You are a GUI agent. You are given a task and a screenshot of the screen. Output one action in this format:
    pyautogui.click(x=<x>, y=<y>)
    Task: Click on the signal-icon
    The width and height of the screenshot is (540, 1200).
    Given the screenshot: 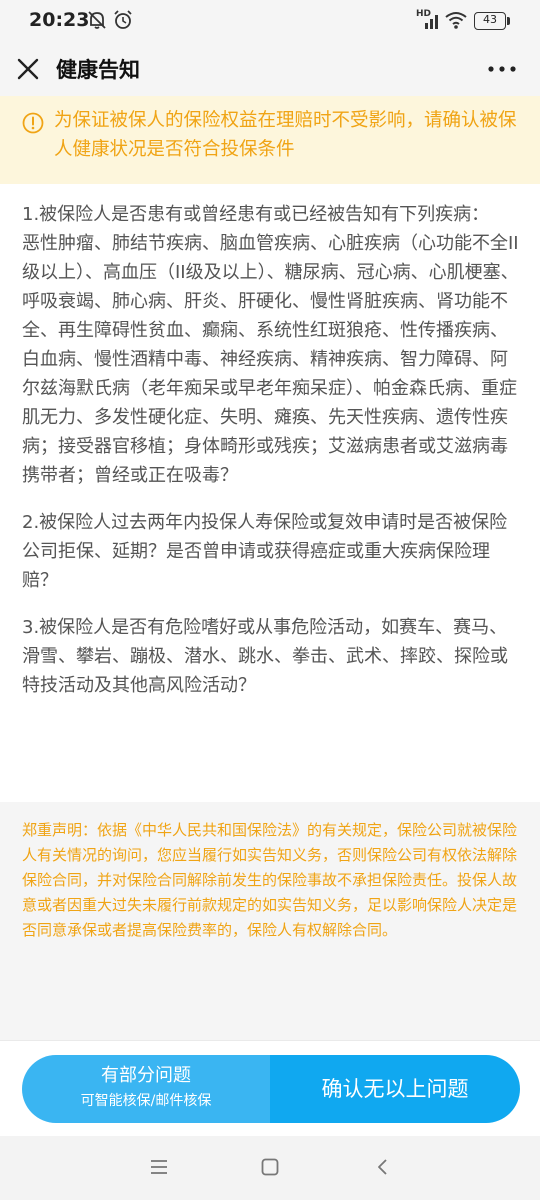 What is the action you would take?
    pyautogui.click(x=431, y=22)
    